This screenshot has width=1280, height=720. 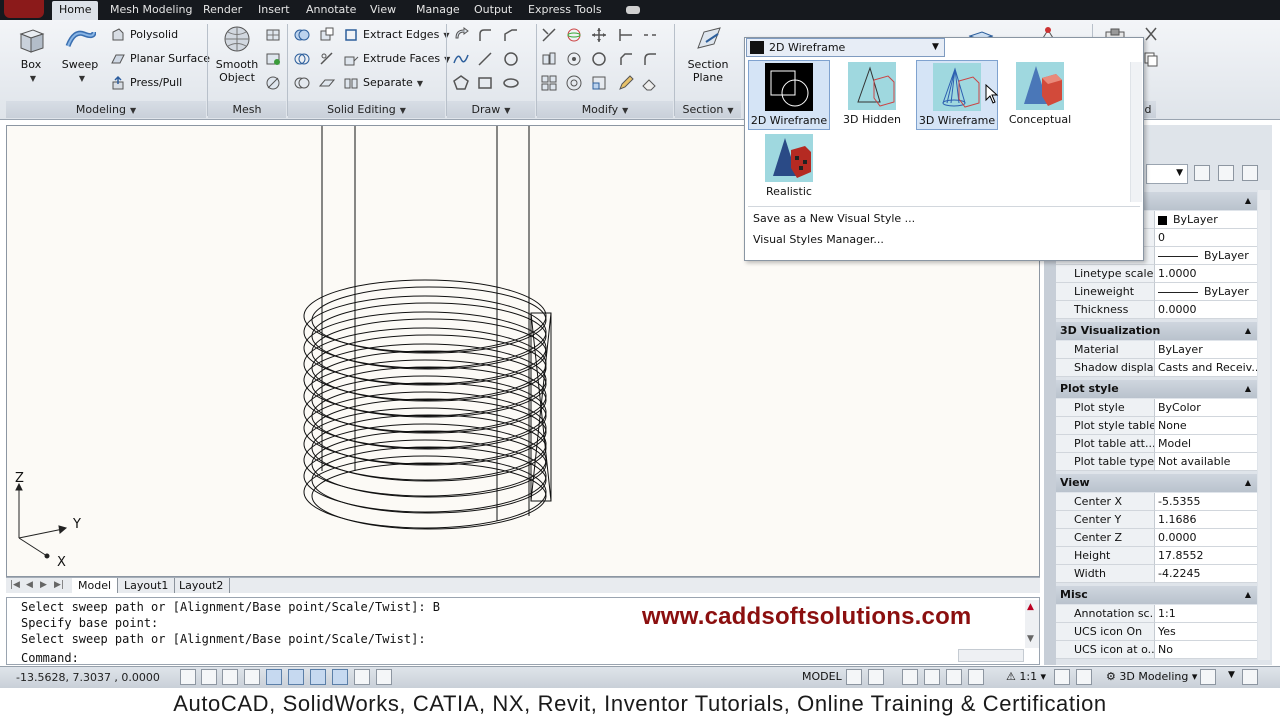 I want to click on tab-view: View, so click(x=383, y=10).